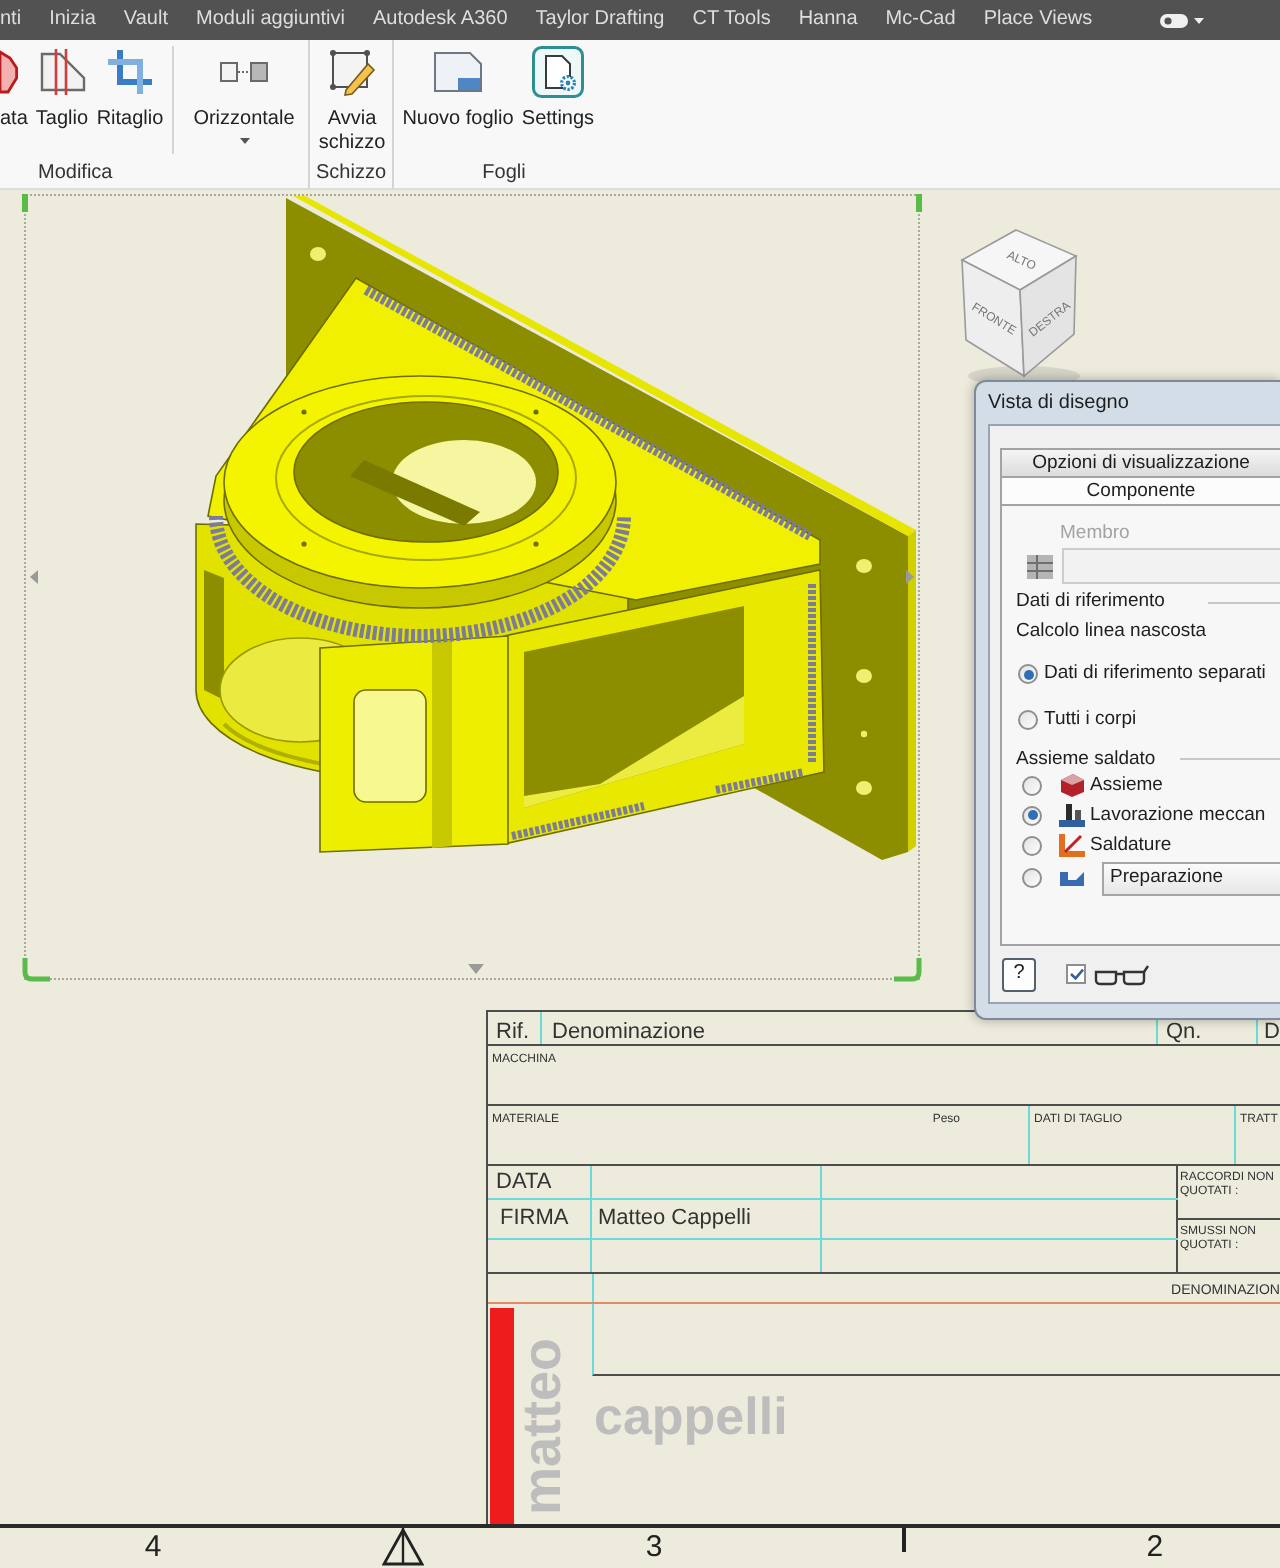 Image resolution: width=1280 pixels, height=1568 pixels. Describe the element at coordinates (524, 1182) in the screenshot. I see `field-label: DATA` at that location.